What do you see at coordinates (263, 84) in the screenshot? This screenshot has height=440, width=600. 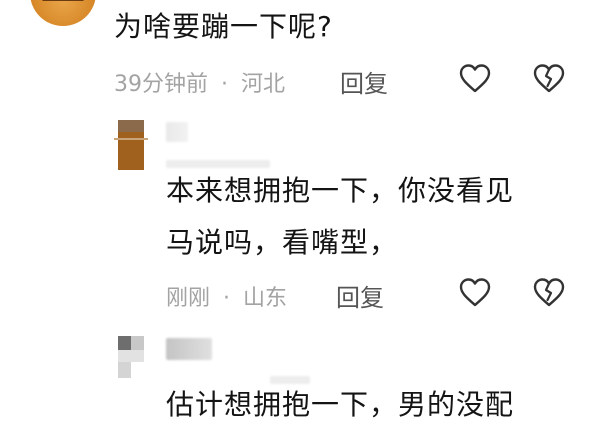 I see `comment-location: 河北` at bounding box center [263, 84].